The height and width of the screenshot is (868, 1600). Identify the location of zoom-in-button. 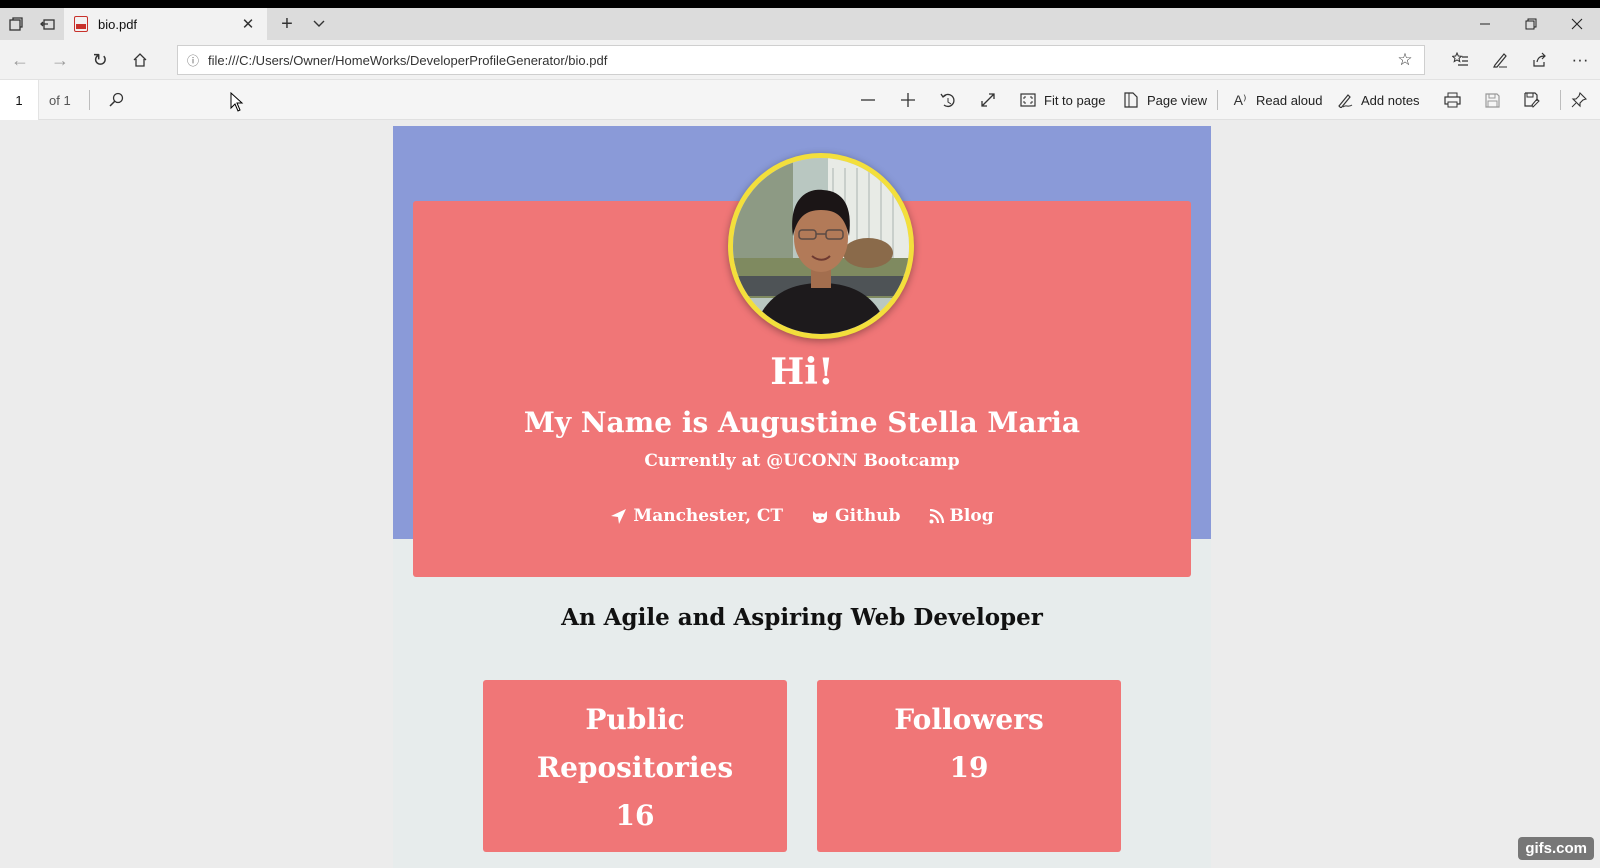
(908, 100).